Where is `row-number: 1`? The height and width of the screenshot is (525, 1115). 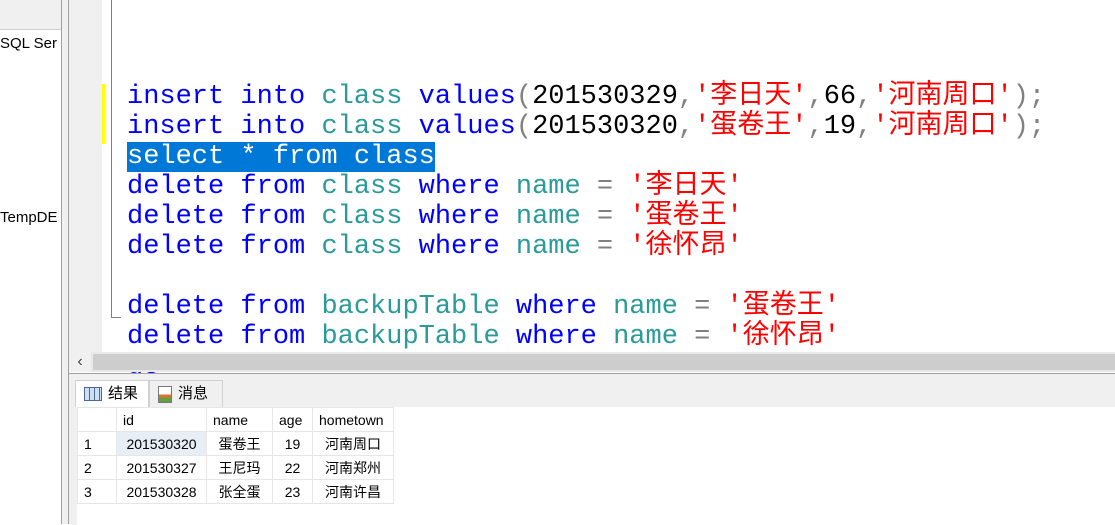
row-number: 1 is located at coordinates (97, 443).